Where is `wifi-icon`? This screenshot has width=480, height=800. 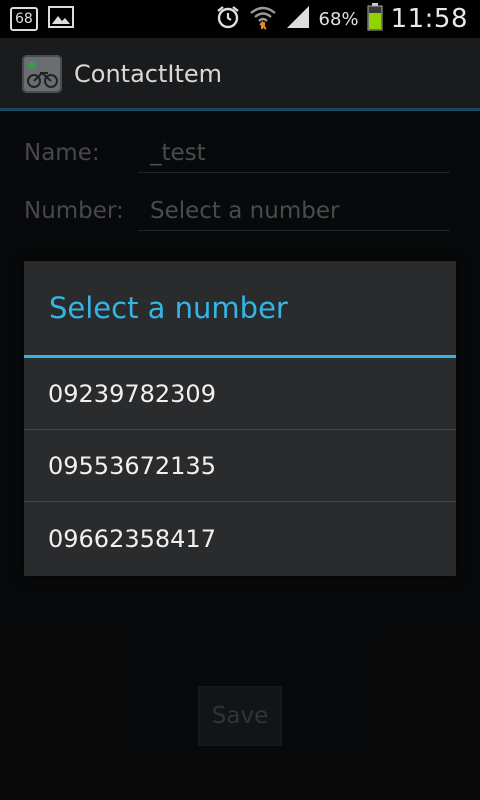
wifi-icon is located at coordinates (263, 19).